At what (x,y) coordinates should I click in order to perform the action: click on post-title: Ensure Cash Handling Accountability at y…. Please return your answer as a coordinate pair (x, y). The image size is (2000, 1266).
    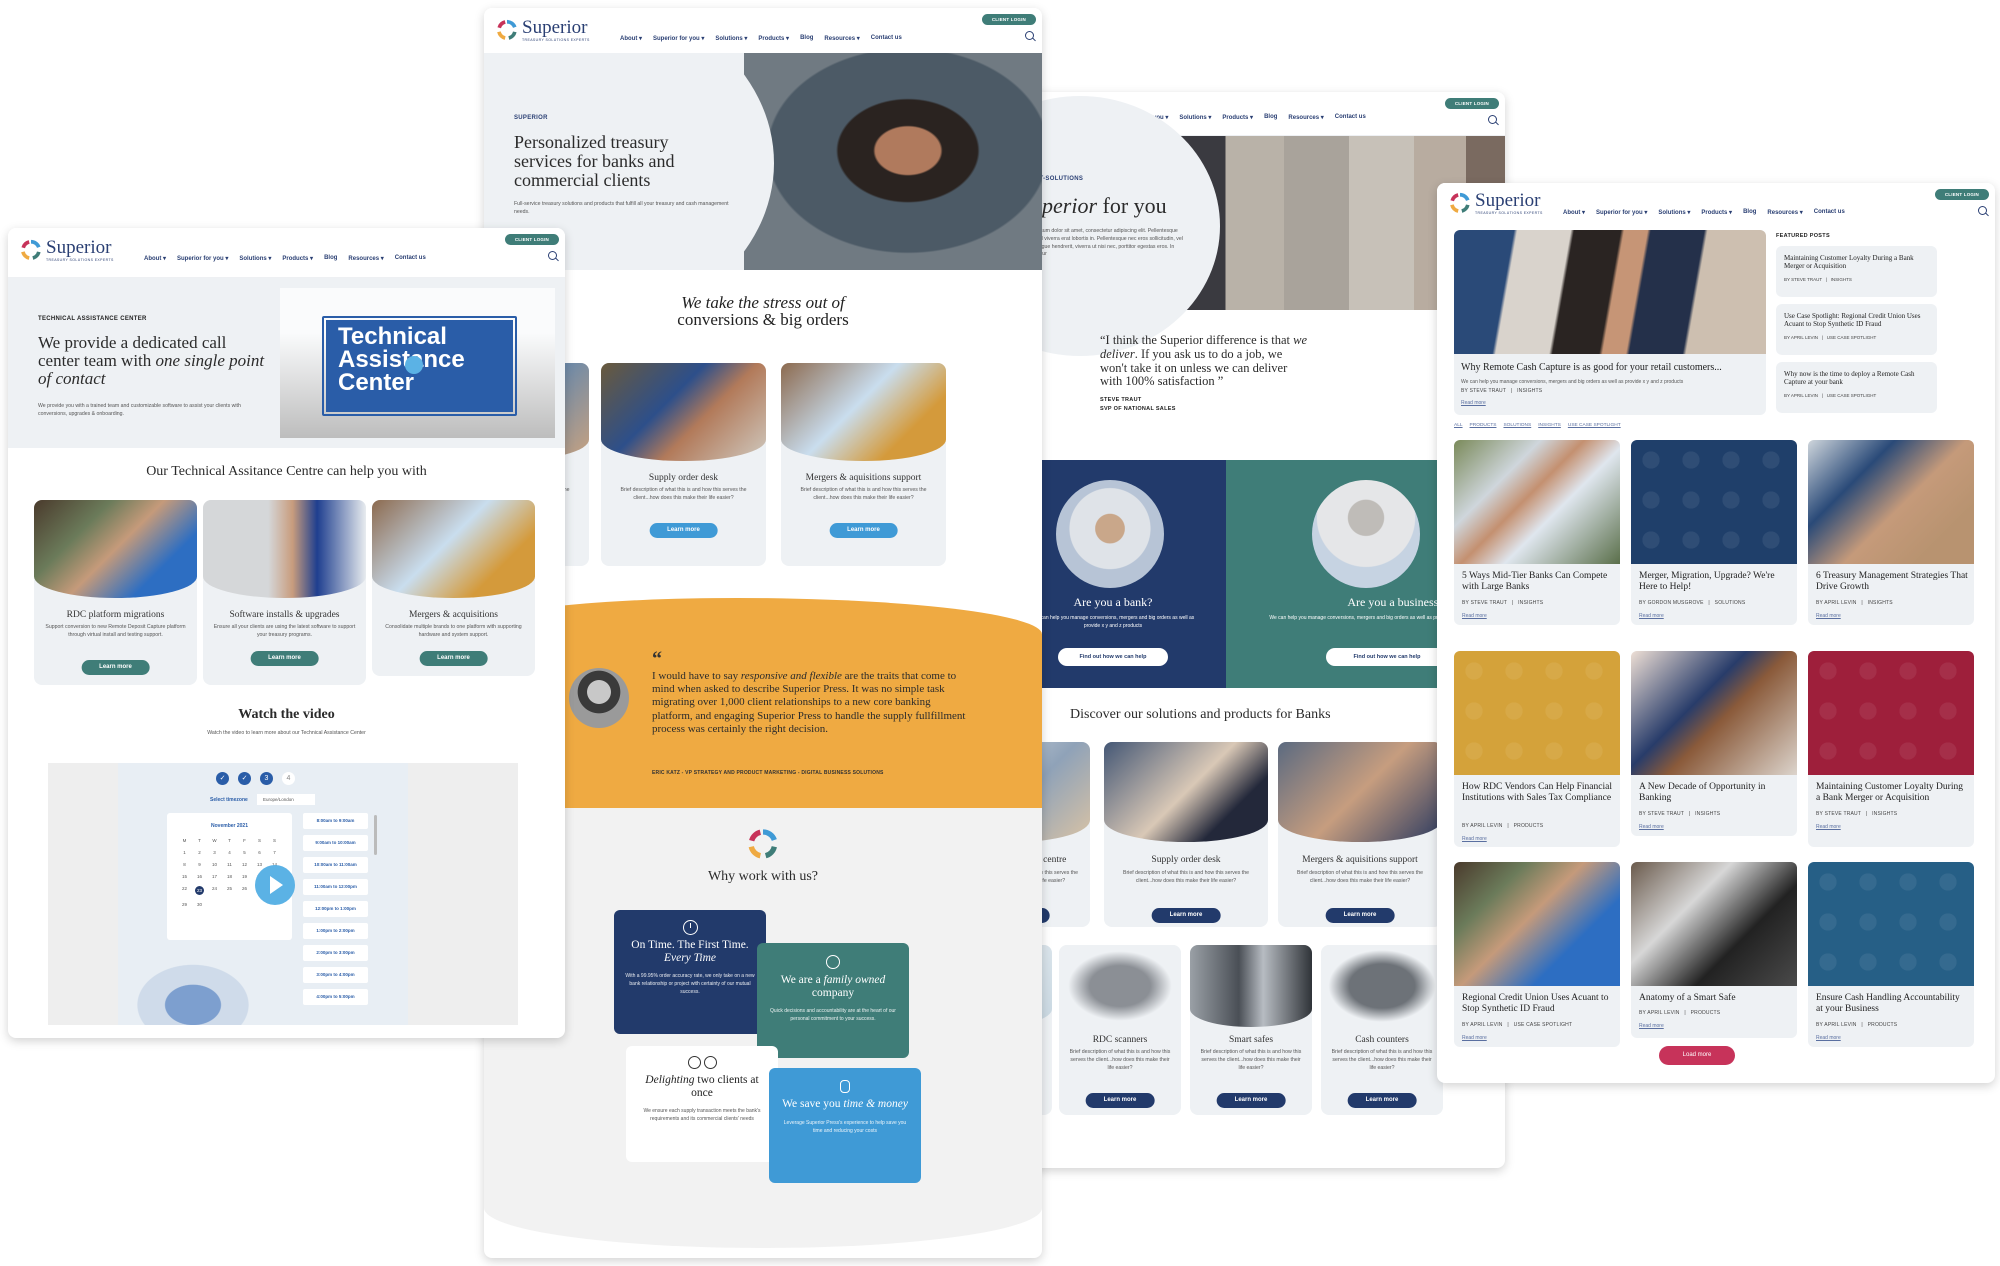
    Looking at the image, I should click on (1892, 1004).